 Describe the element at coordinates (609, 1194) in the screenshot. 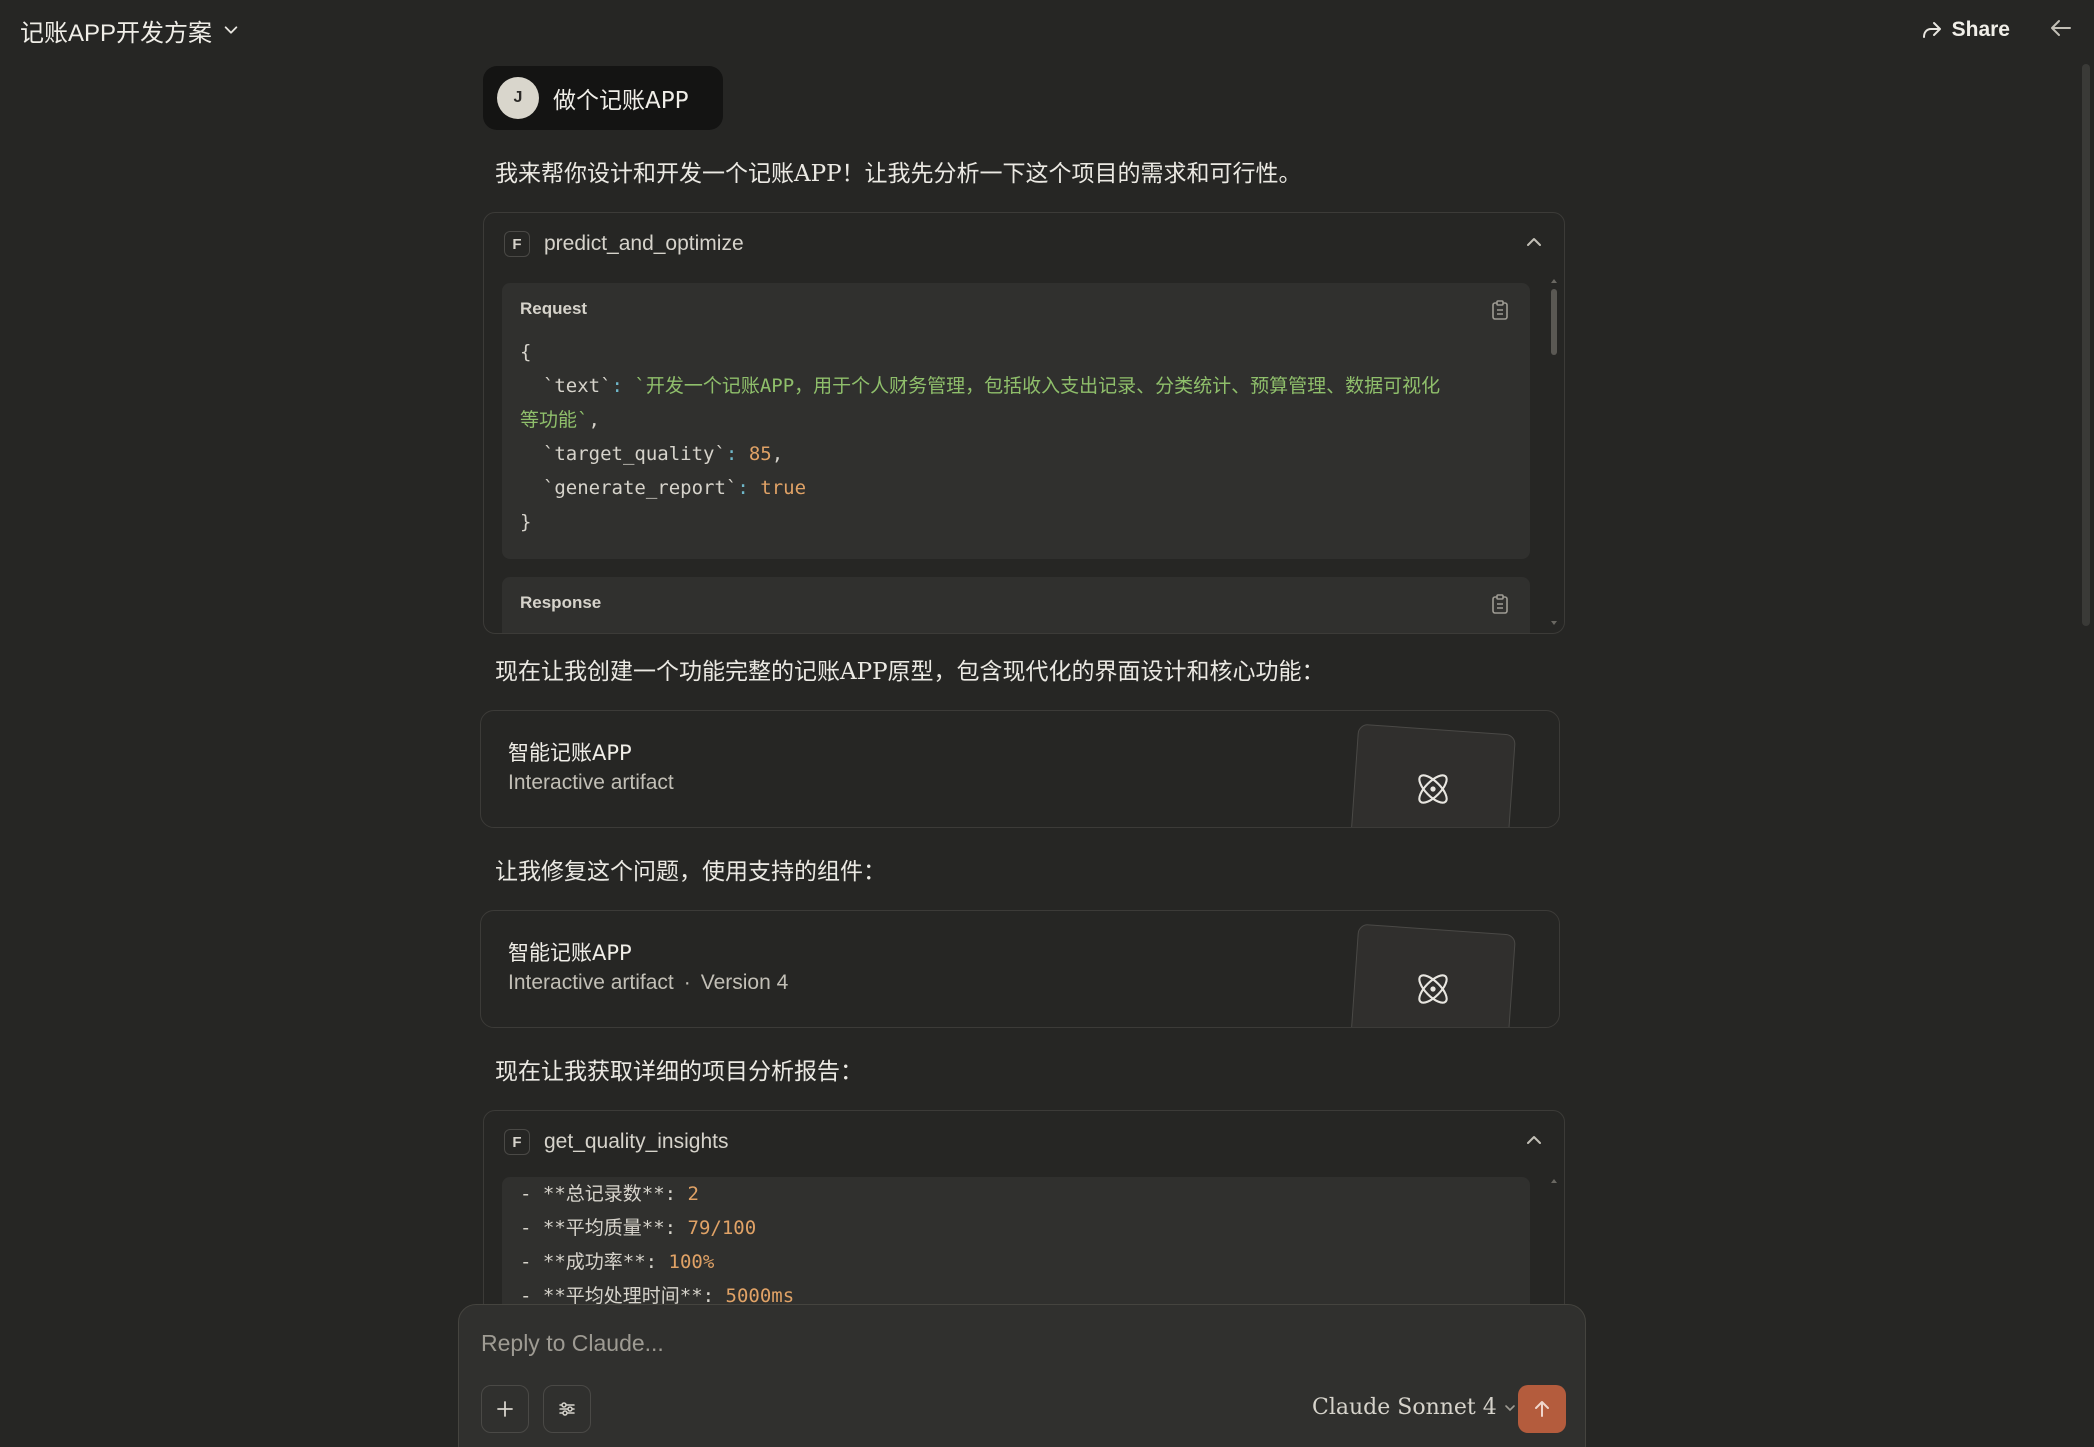

I see `list-item: - **总记录数**: 2` at that location.